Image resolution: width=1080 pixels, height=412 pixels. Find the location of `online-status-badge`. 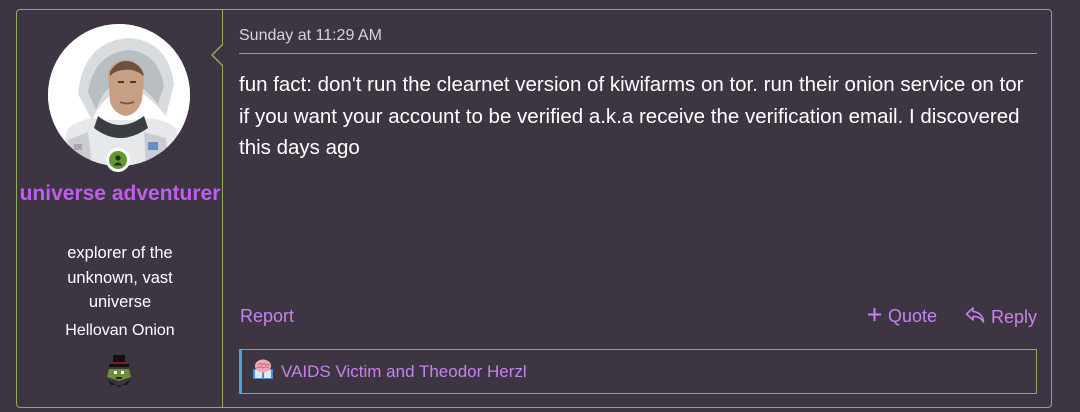

online-status-badge is located at coordinates (118, 160).